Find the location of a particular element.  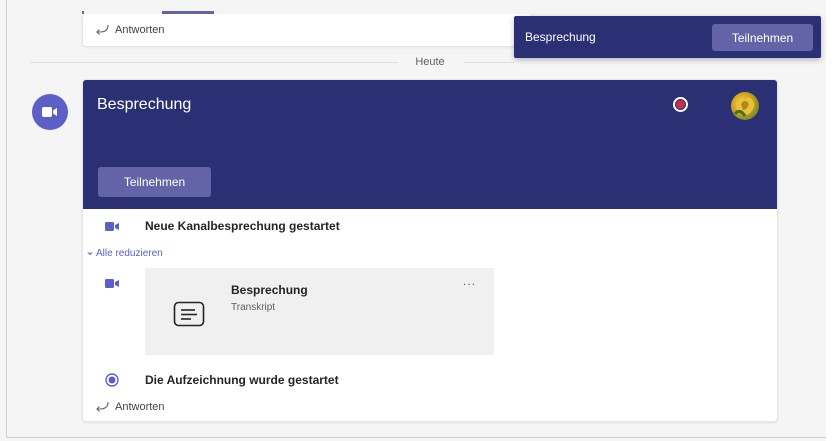

recording-indicator-icon is located at coordinates (680, 104).